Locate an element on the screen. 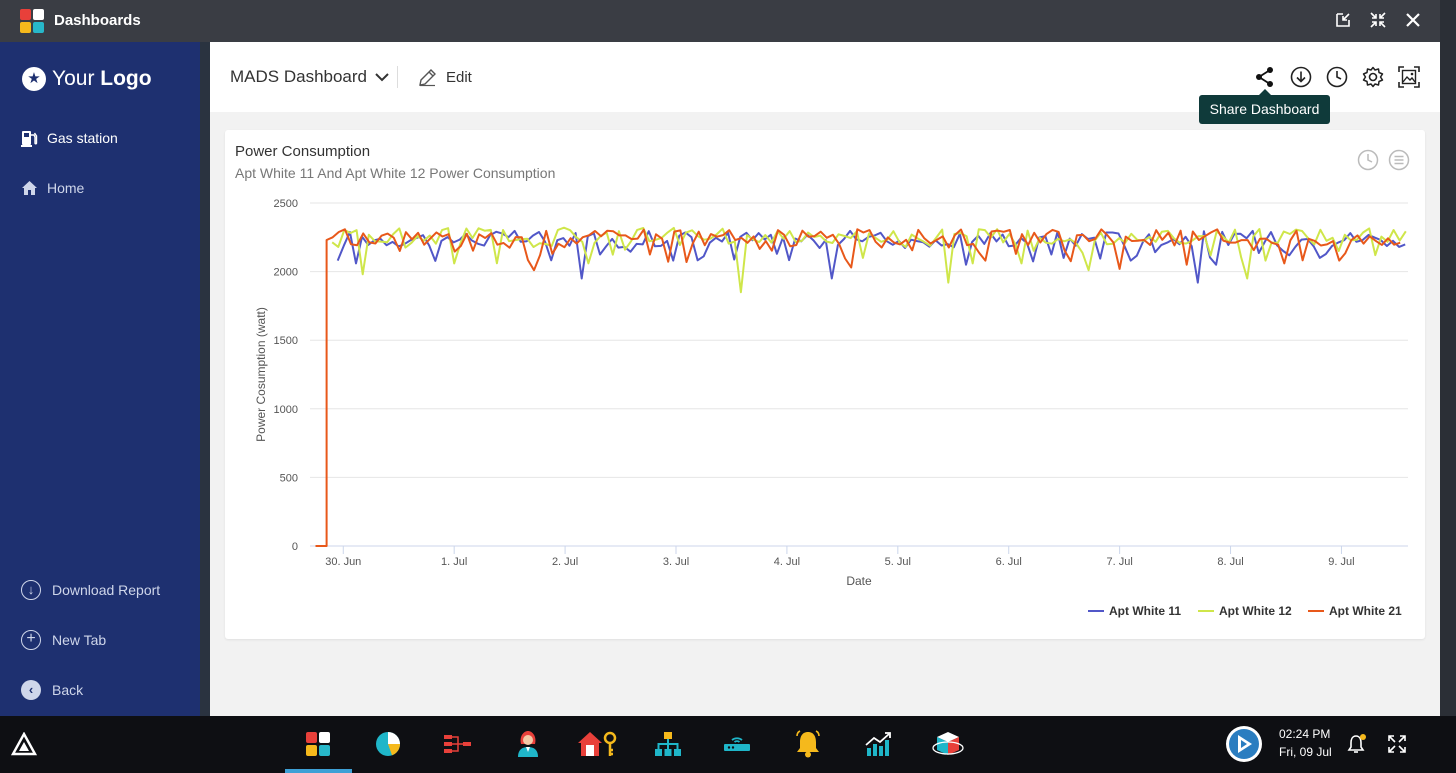  plus-circle-icon: + is located at coordinates (31, 640).